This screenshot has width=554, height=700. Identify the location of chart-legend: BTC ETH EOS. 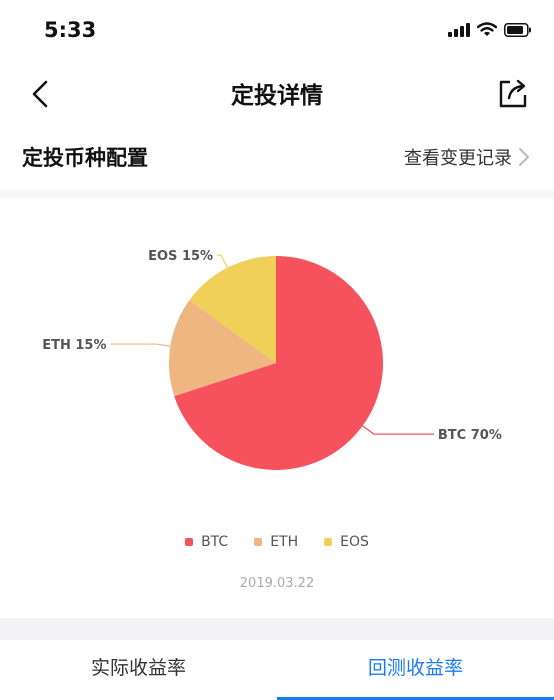
(277, 542).